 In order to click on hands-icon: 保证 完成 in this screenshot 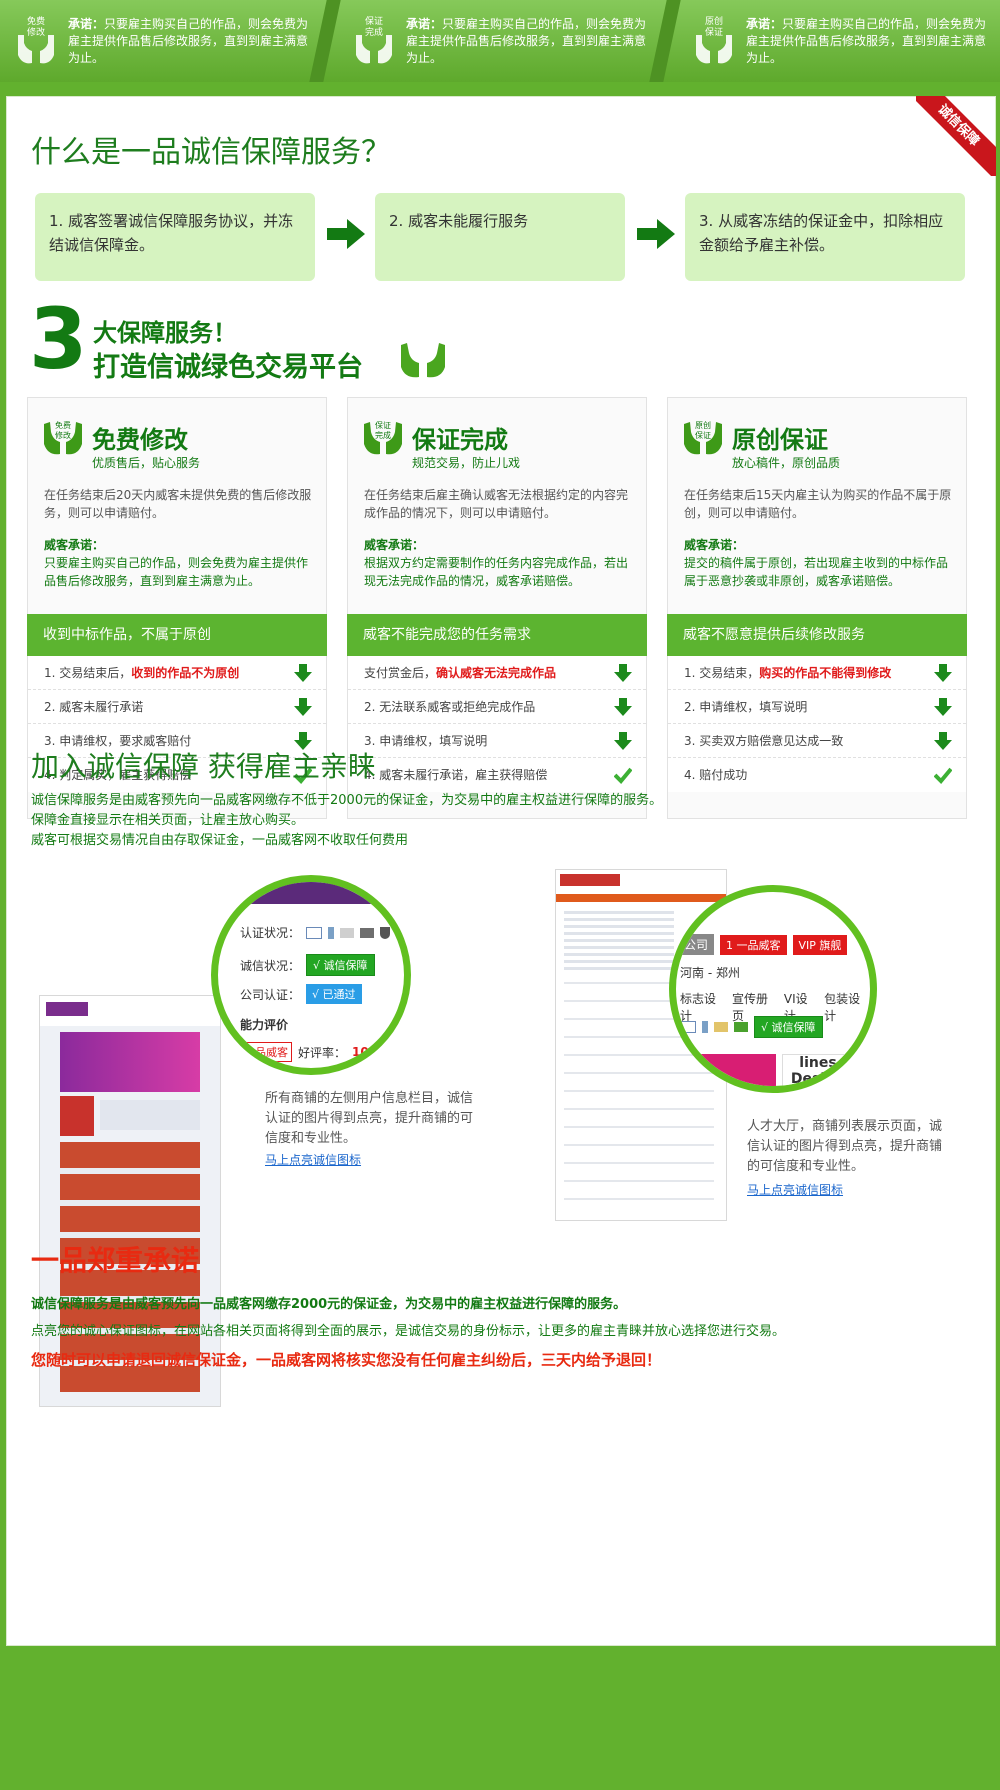, I will do `click(374, 41)`.